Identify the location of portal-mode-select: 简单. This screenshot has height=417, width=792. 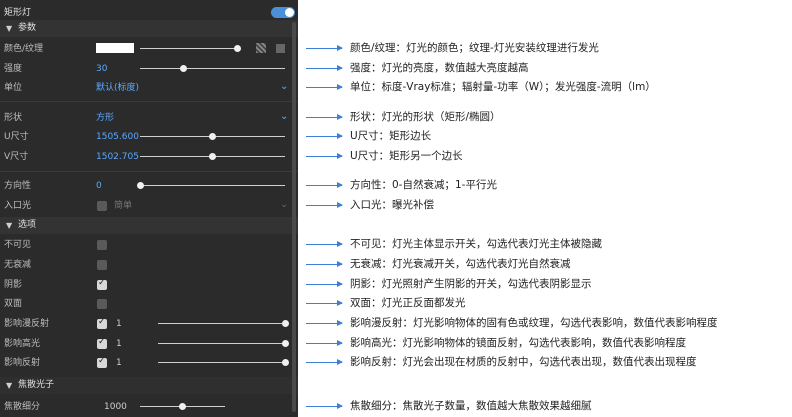
(123, 206).